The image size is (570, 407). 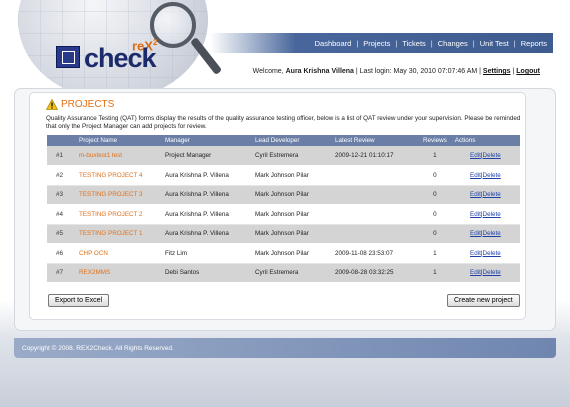 I want to click on col-project-name: Project Name, so click(x=118, y=140).